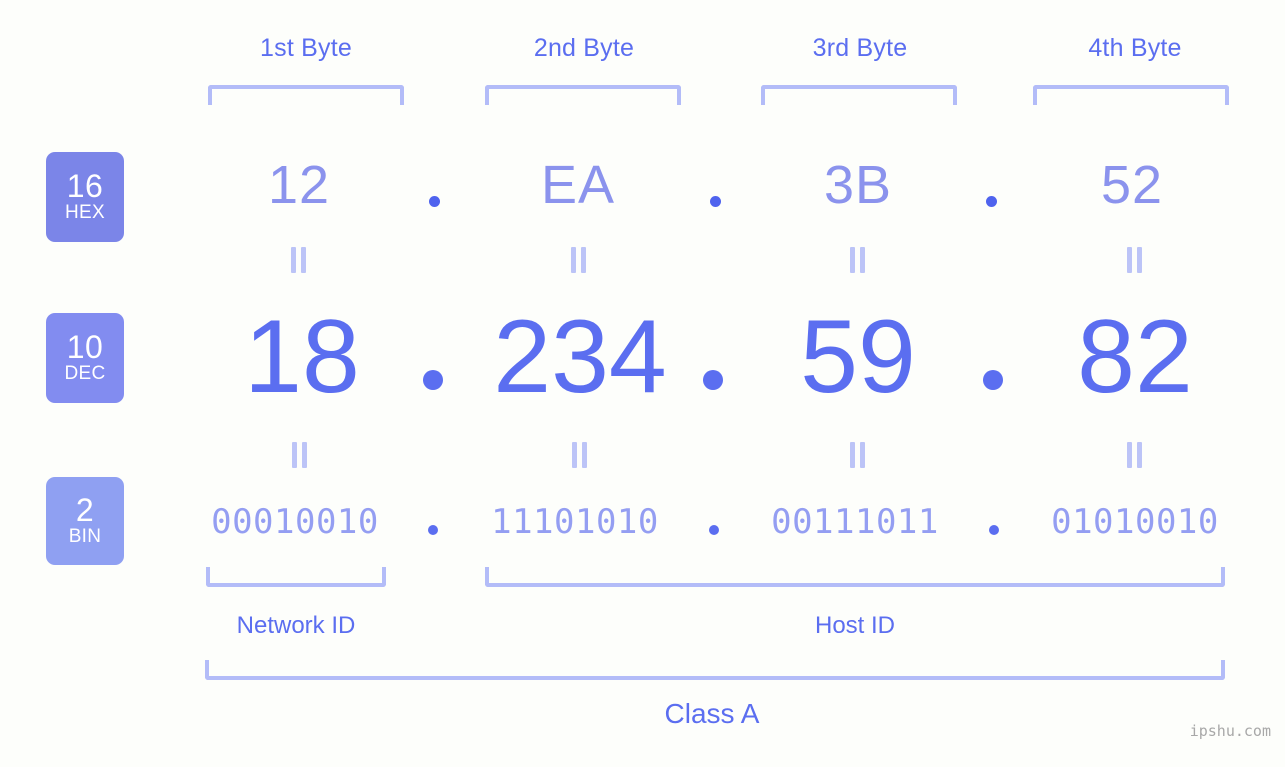  What do you see at coordinates (578, 185) in the screenshot?
I see `hex-octet-2: EA` at bounding box center [578, 185].